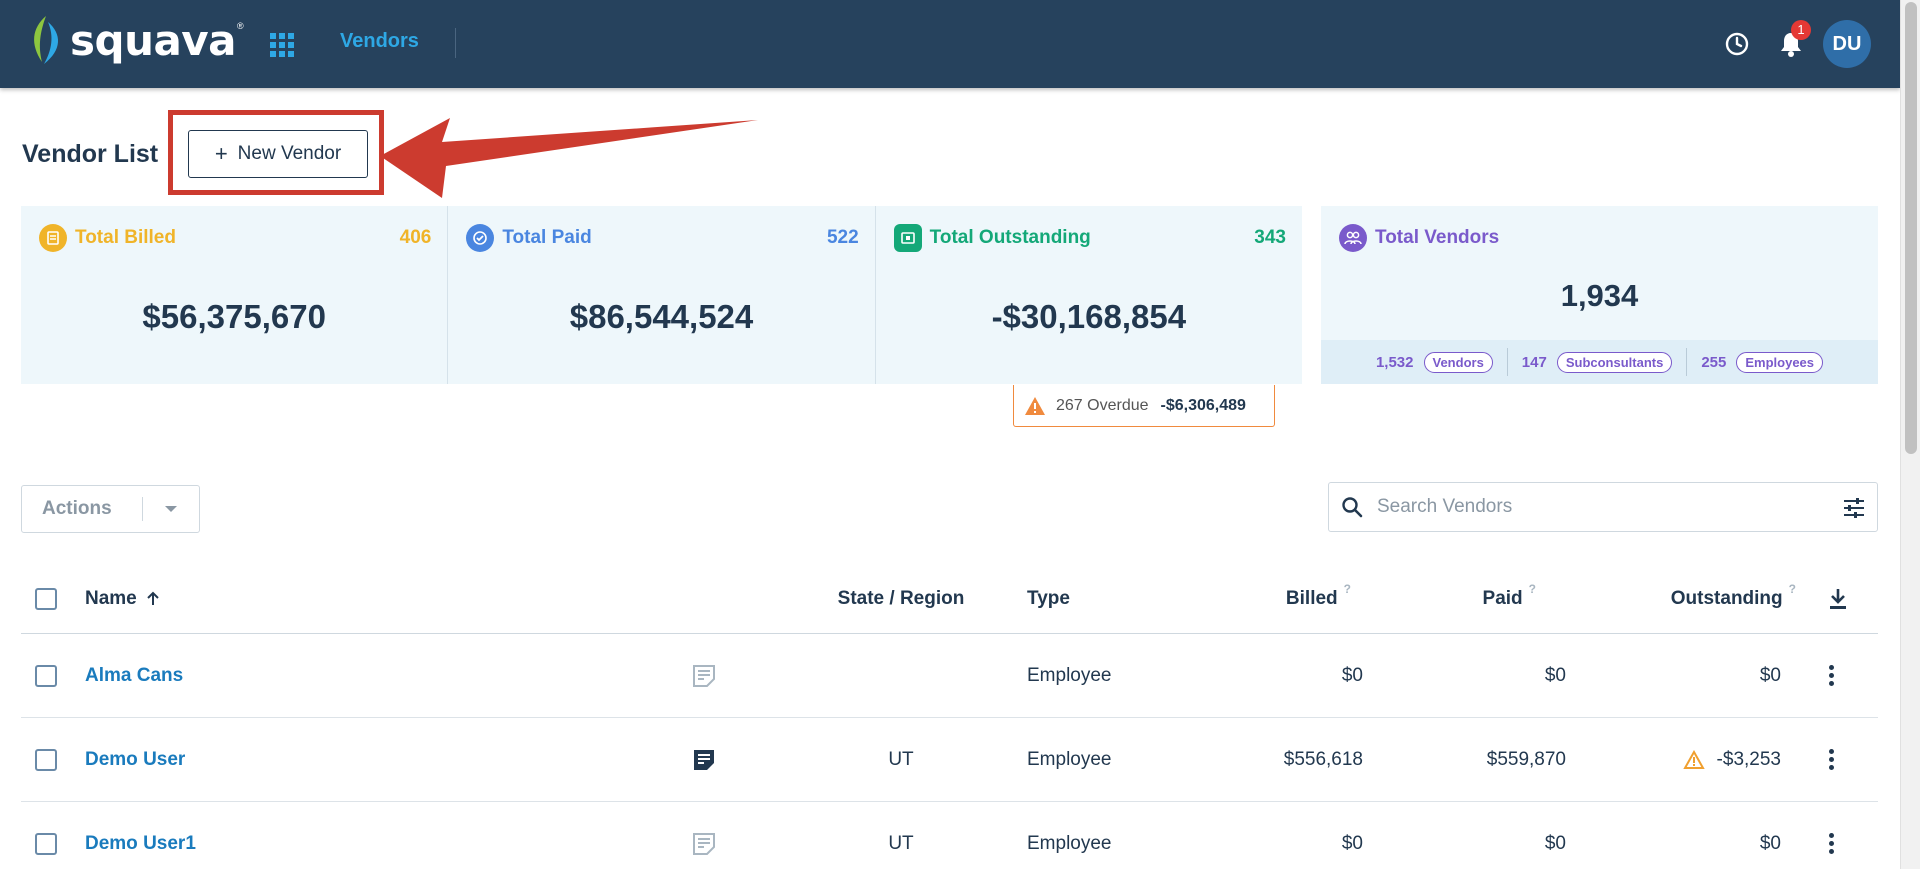 This screenshot has height=869, width=1920. Describe the element at coordinates (142, 509) in the screenshot. I see `actions-divider` at that location.